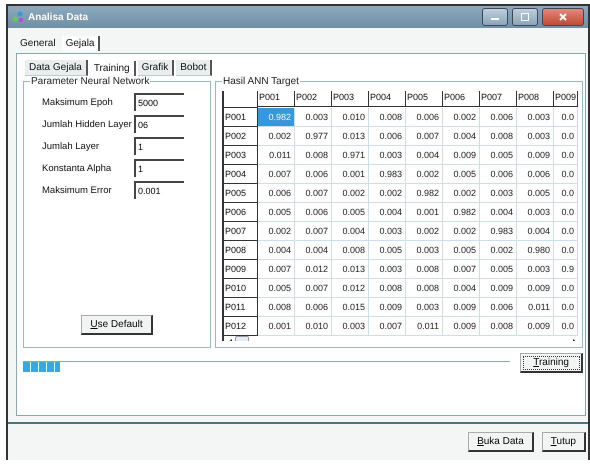 This screenshot has height=464, width=590. I want to click on table-cell: 0.015, so click(350, 307).